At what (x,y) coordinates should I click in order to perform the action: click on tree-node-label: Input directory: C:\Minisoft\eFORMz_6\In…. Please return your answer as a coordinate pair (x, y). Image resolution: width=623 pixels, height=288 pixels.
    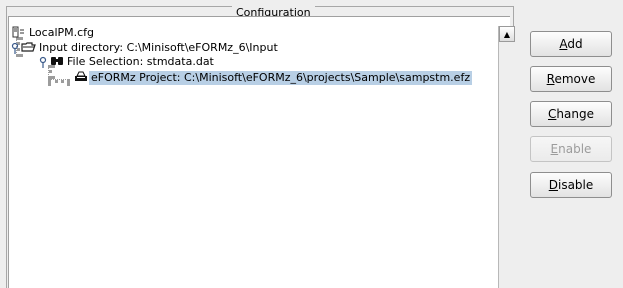
    Looking at the image, I should click on (158, 47).